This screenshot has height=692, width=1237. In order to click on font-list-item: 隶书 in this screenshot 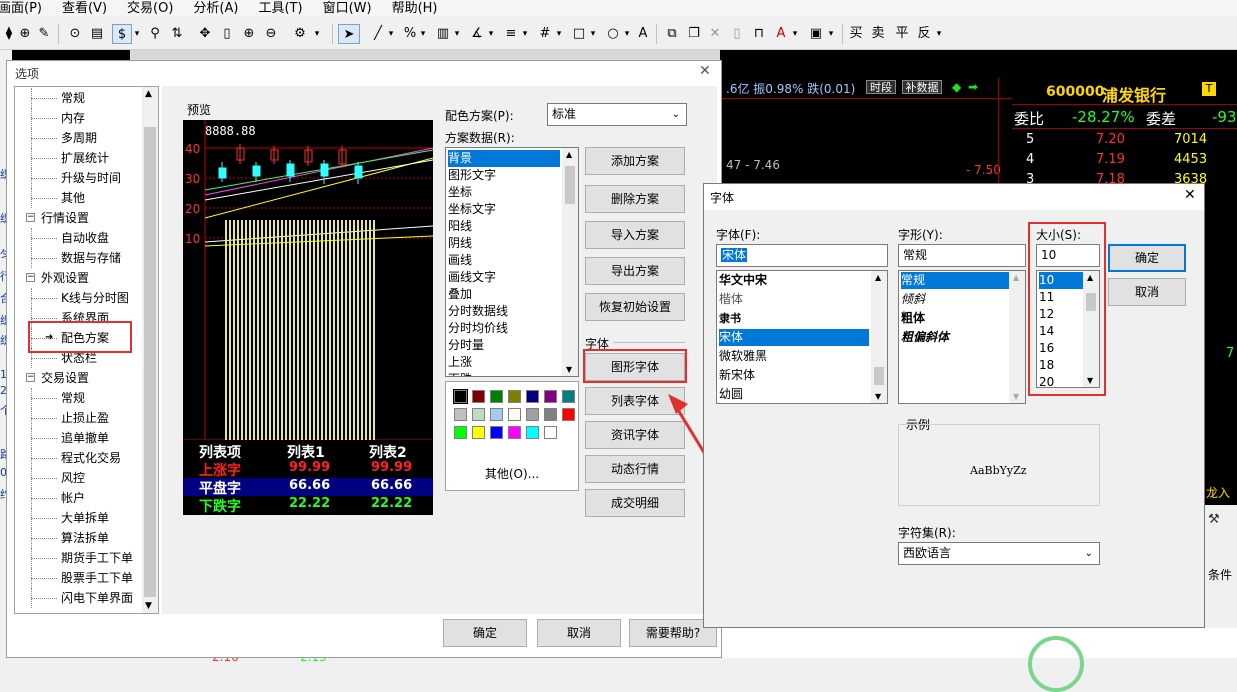, I will do `click(794, 318)`.